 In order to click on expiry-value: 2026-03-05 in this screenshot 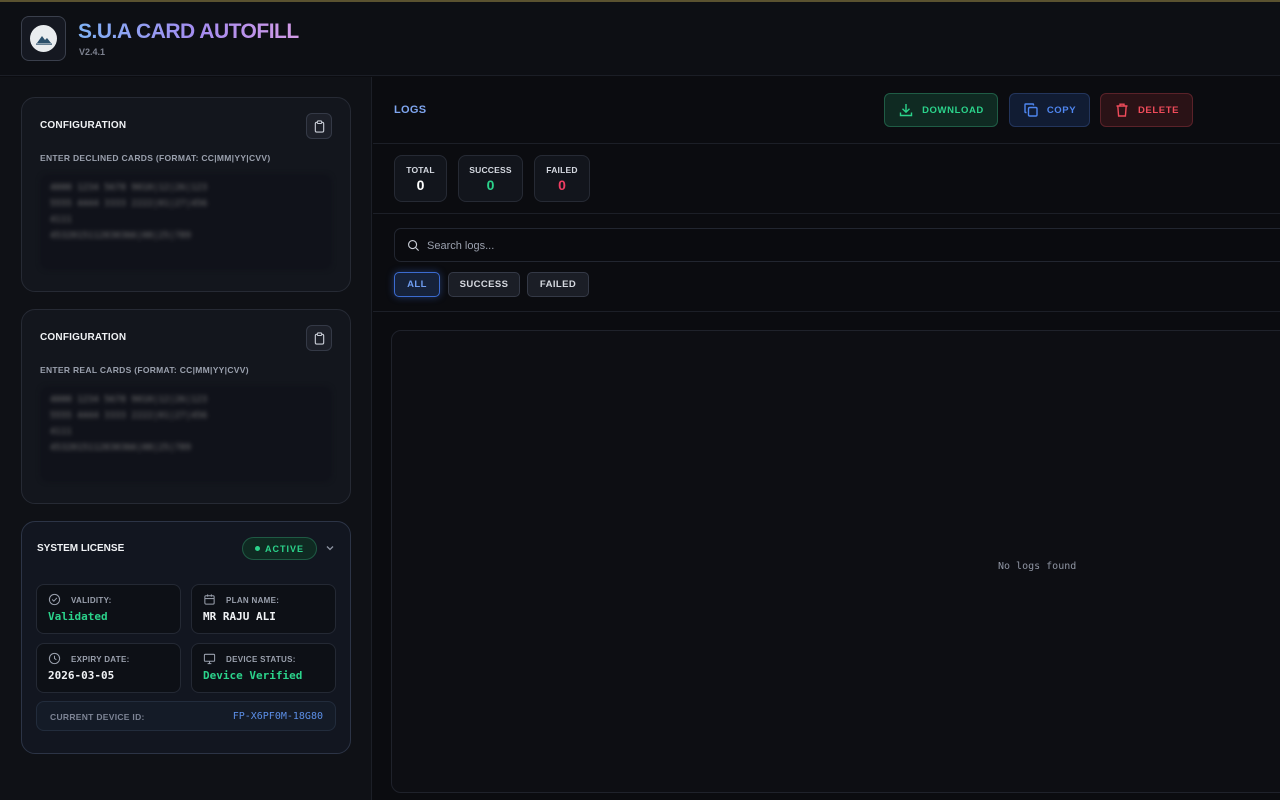, I will do `click(81, 675)`.